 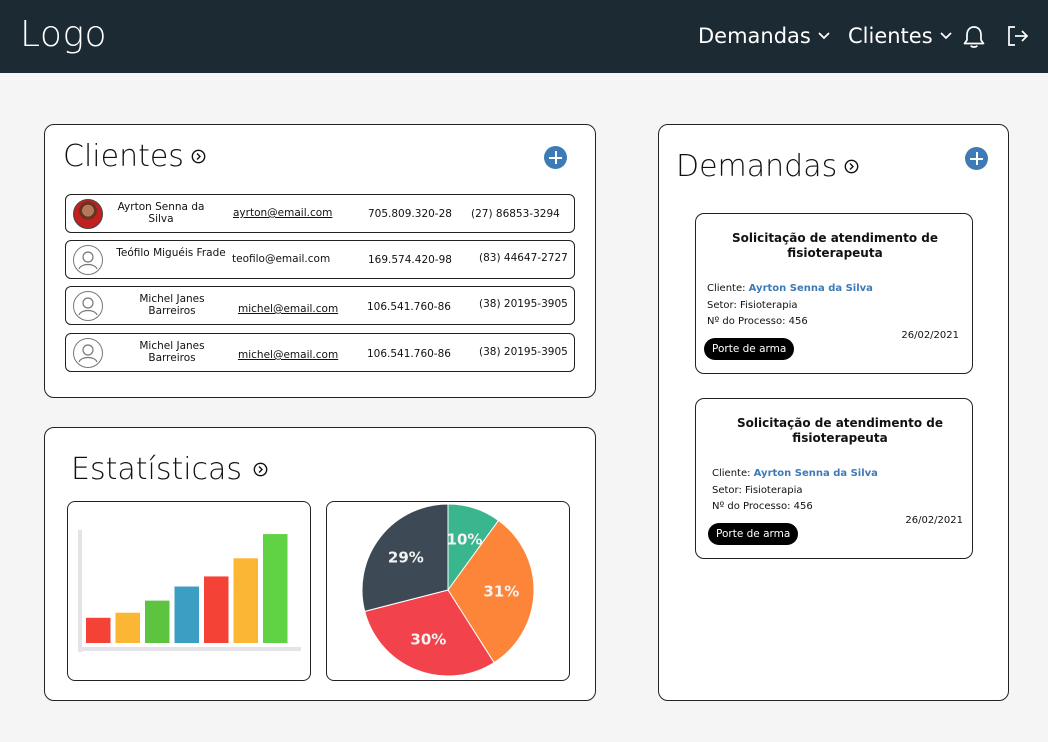 I want to click on nav-clientes-label: Clientes, so click(x=890, y=36).